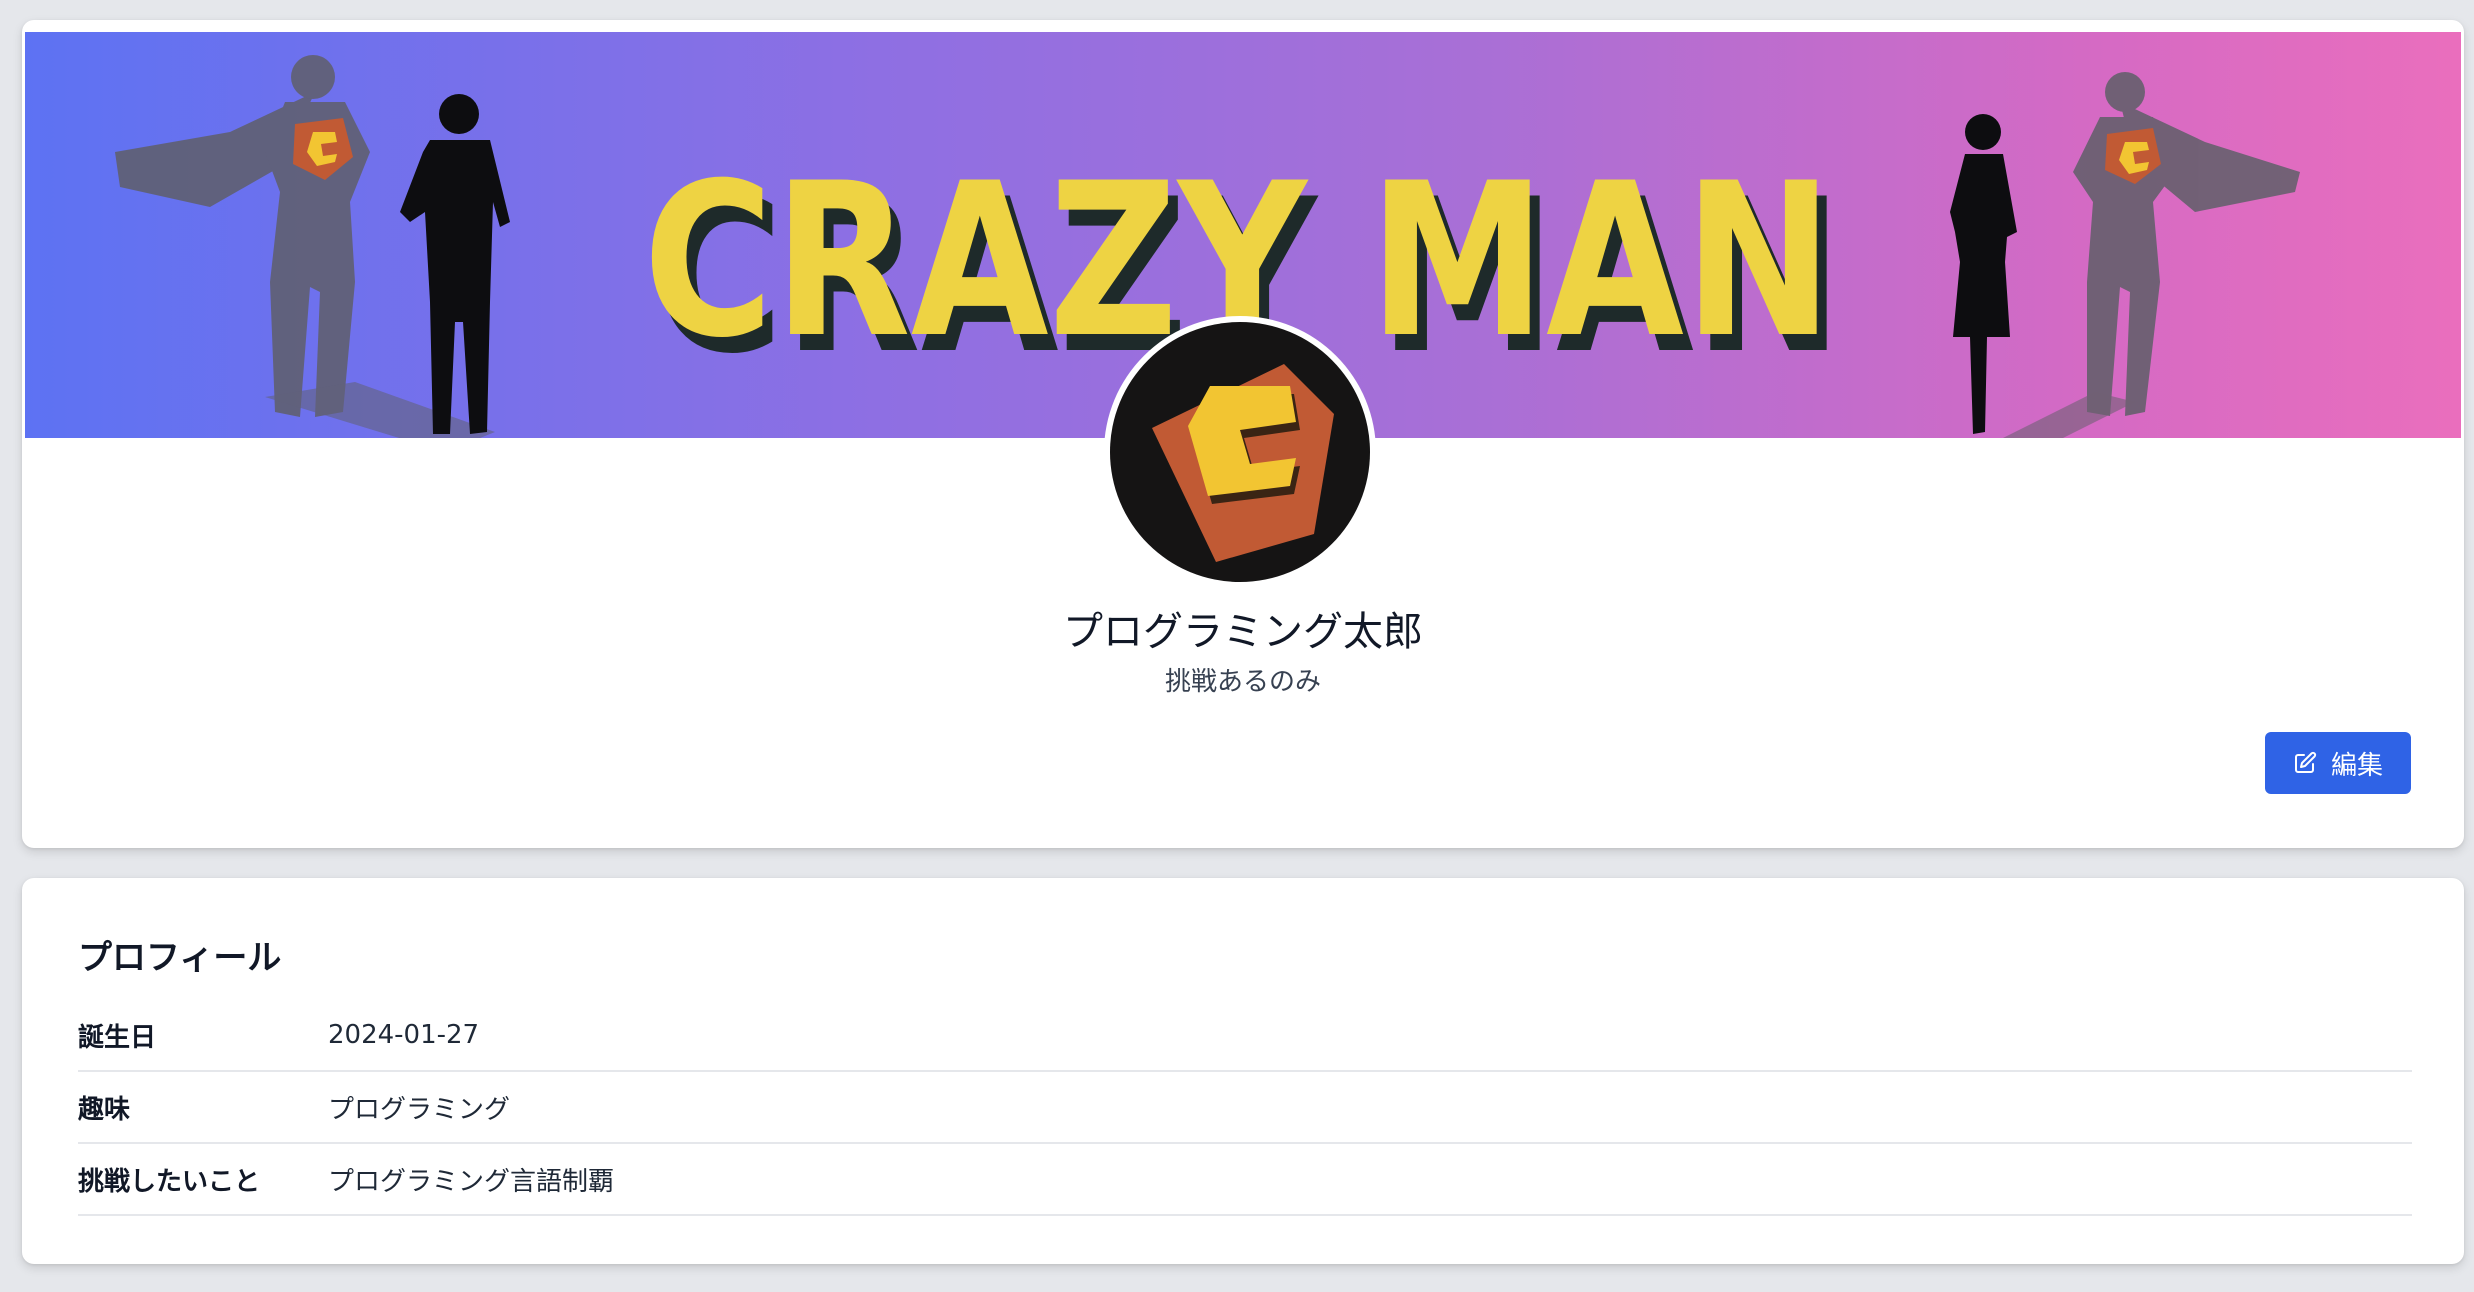 Image resolution: width=2474 pixels, height=1292 pixels. Describe the element at coordinates (2305, 762) in the screenshot. I see `pencil-square-icon` at that location.